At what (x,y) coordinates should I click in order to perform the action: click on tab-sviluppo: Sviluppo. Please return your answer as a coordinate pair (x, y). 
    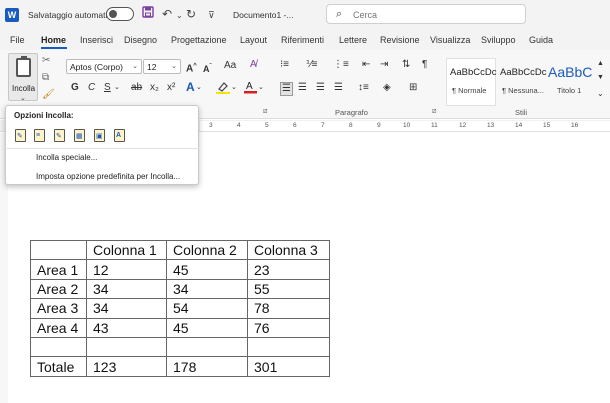
    Looking at the image, I should click on (498, 40).